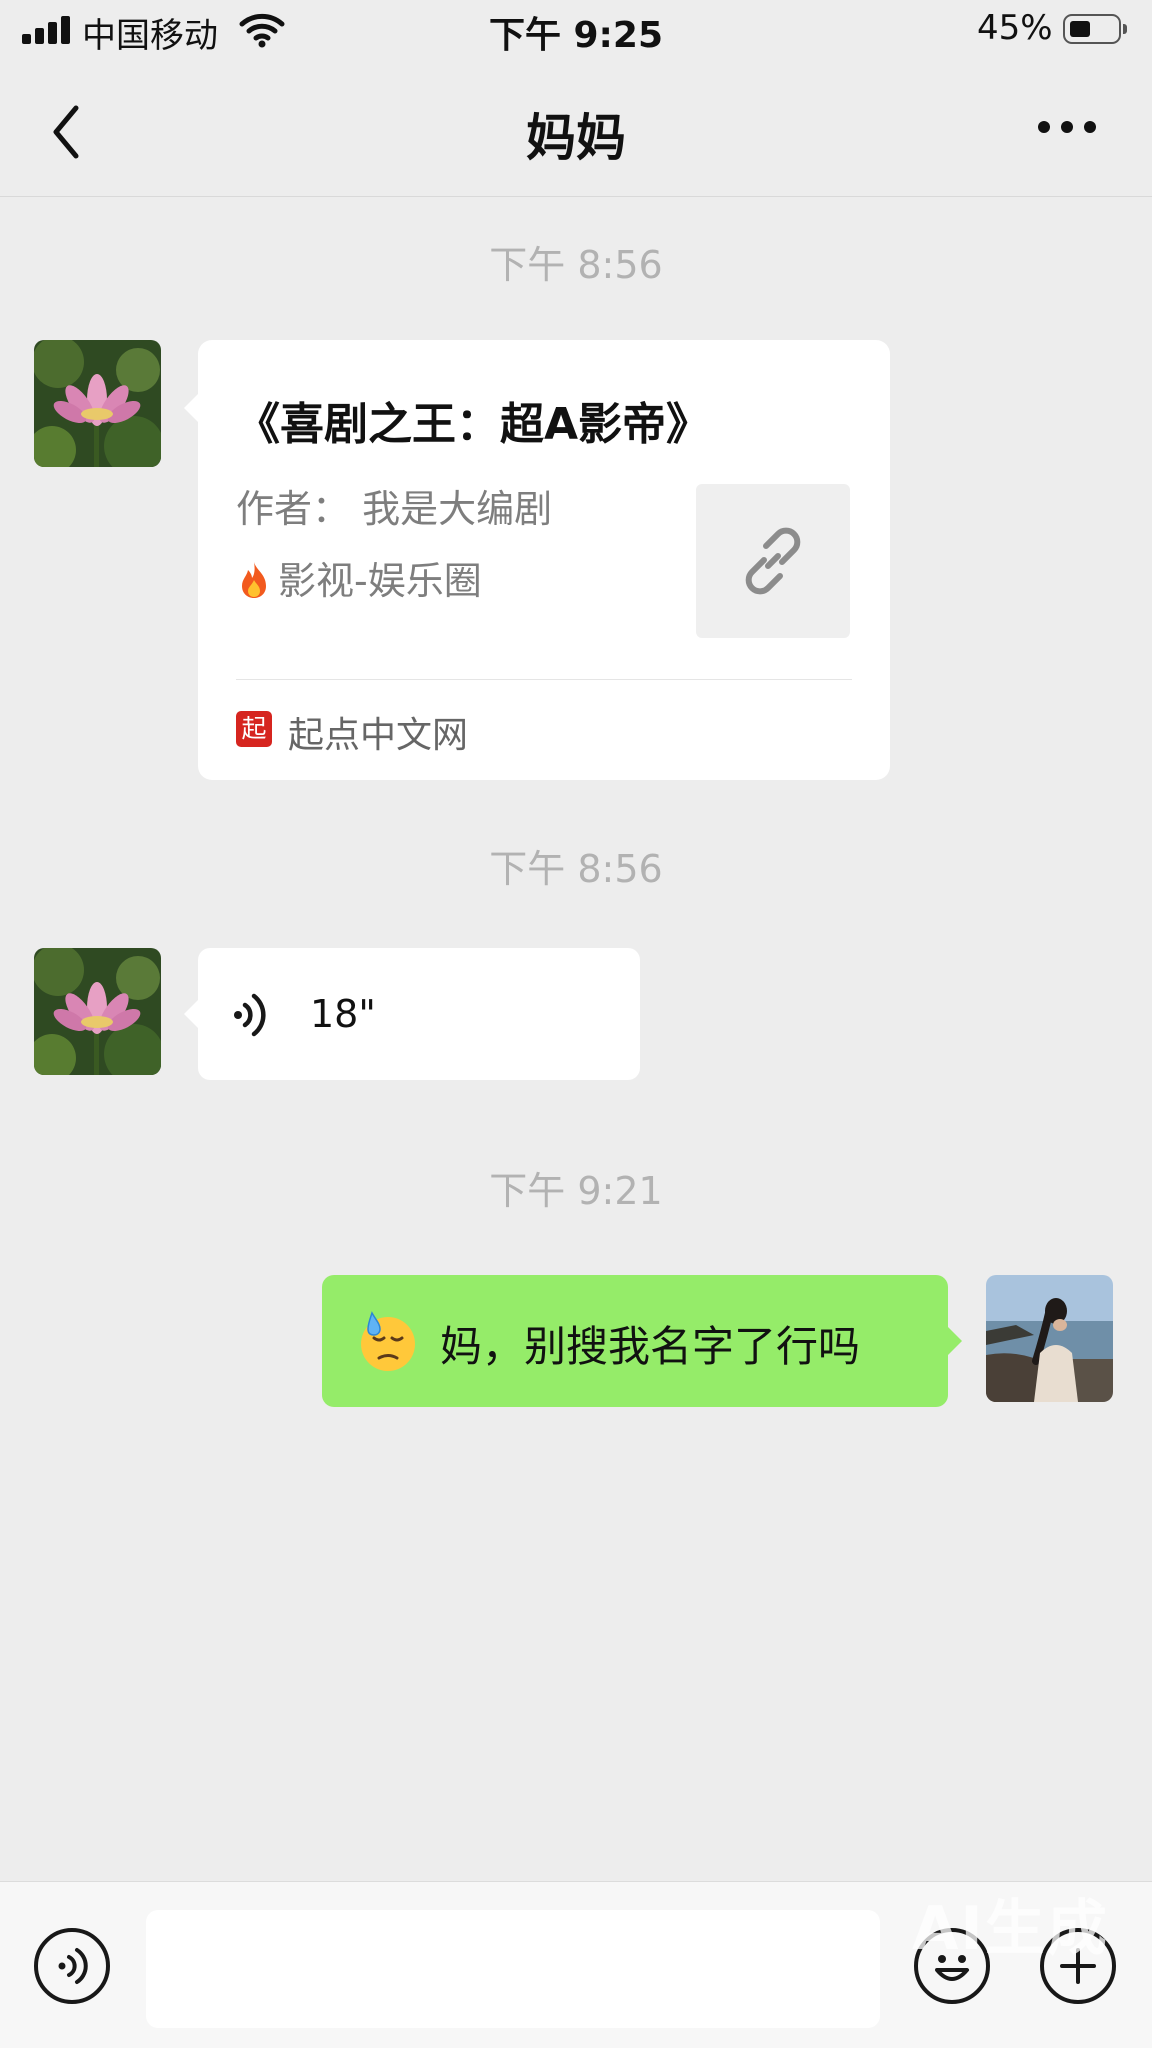 Image resolution: width=1152 pixels, height=2048 pixels. Describe the element at coordinates (1015, 28) in the screenshot. I see `battery-percentage: 45%` at that location.